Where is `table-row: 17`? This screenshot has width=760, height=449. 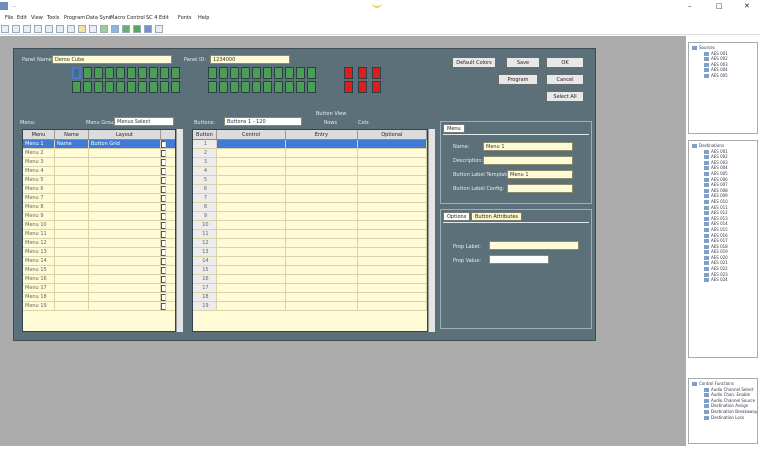
table-row: 17 is located at coordinates (310, 288).